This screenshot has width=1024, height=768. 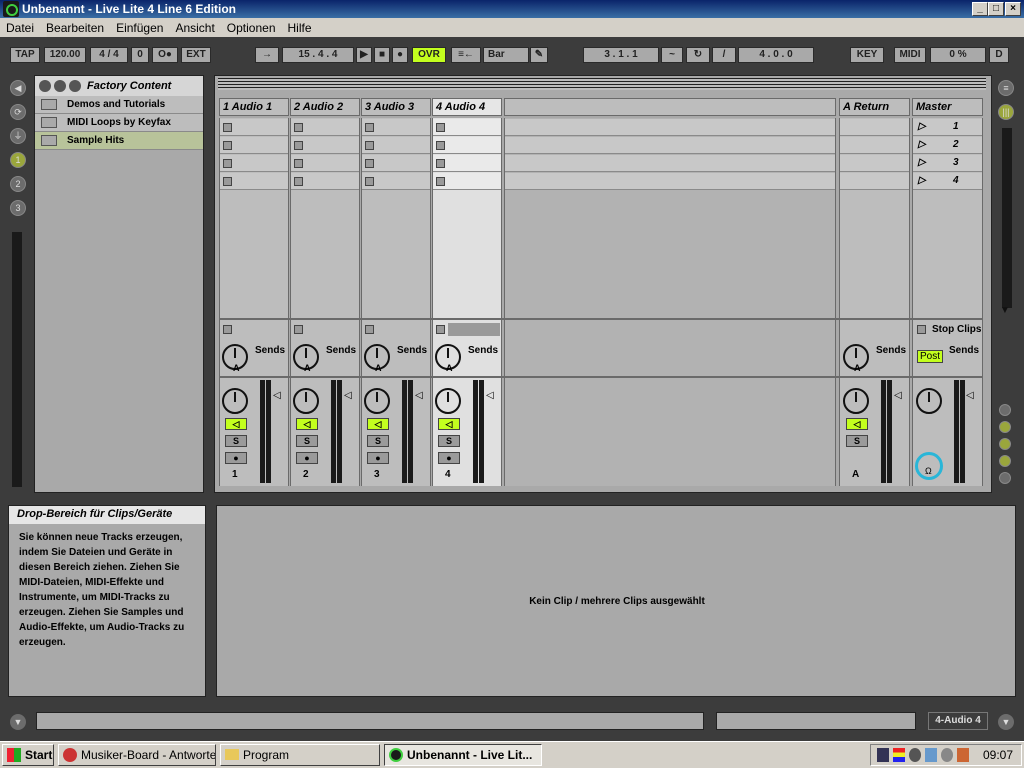 I want to click on plugin-devices-icon: ⏚, so click(x=18, y=136).